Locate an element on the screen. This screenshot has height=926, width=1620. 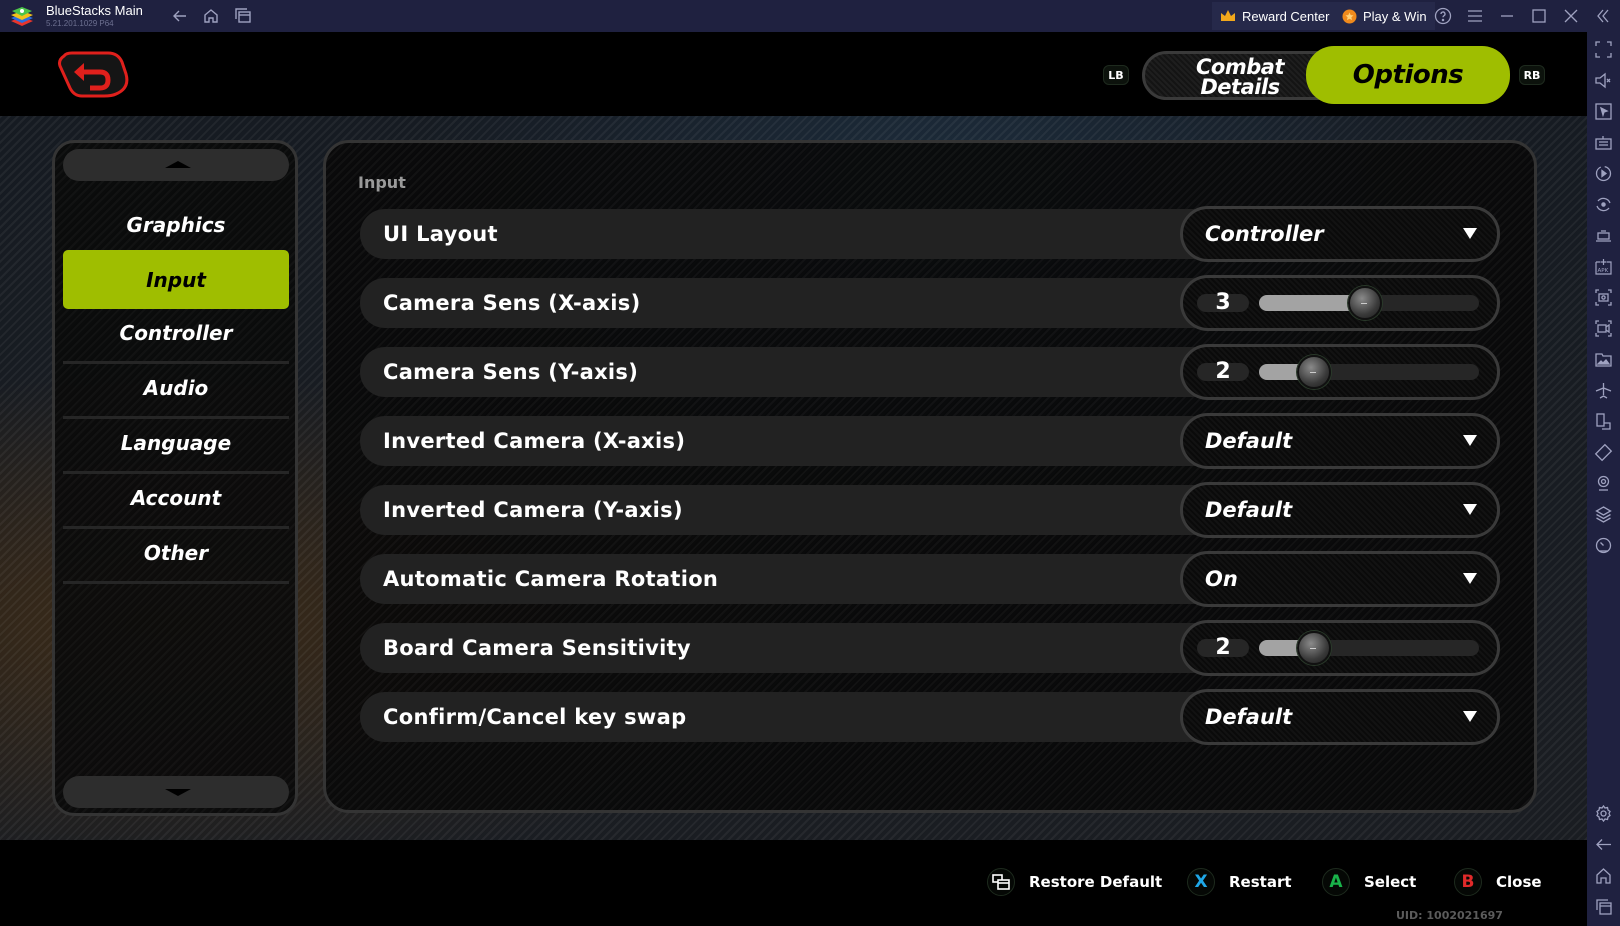
location-icon is located at coordinates (1603, 483).